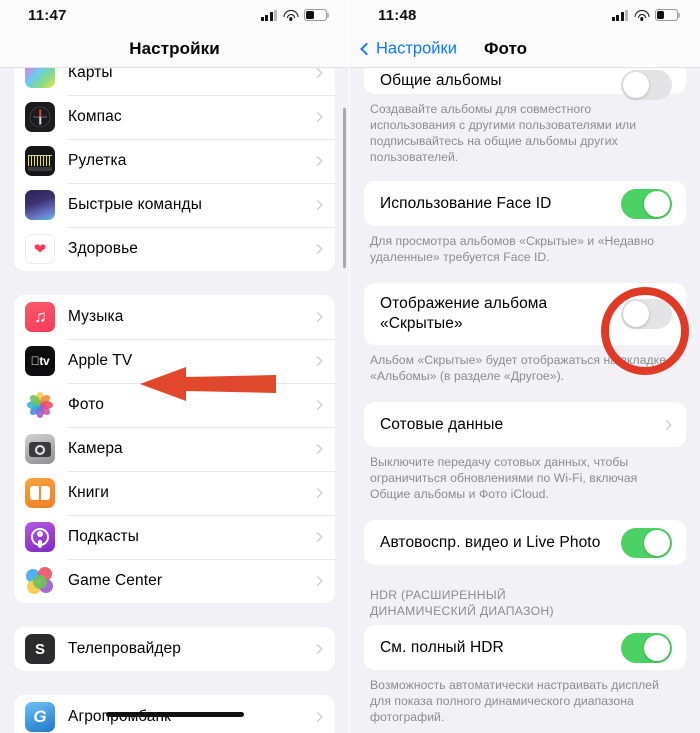 This screenshot has height=733, width=700. Describe the element at coordinates (100, 360) in the screenshot. I see `row-label: Apple TV` at that location.